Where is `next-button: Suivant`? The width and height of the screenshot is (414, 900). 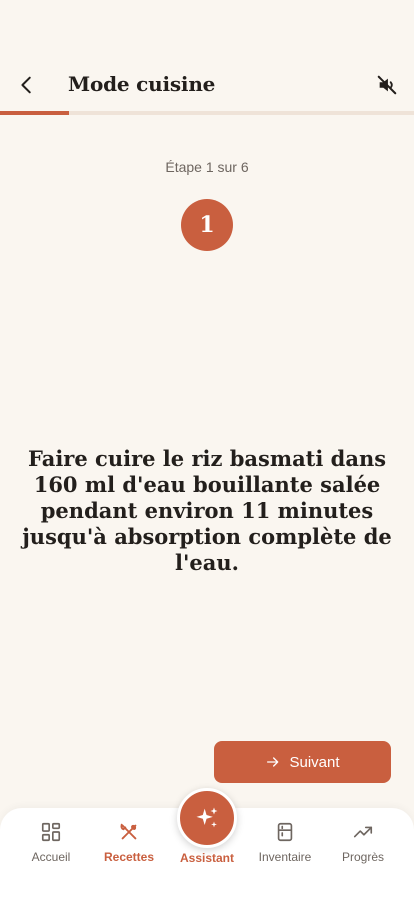
next-button: Suivant is located at coordinates (302, 762).